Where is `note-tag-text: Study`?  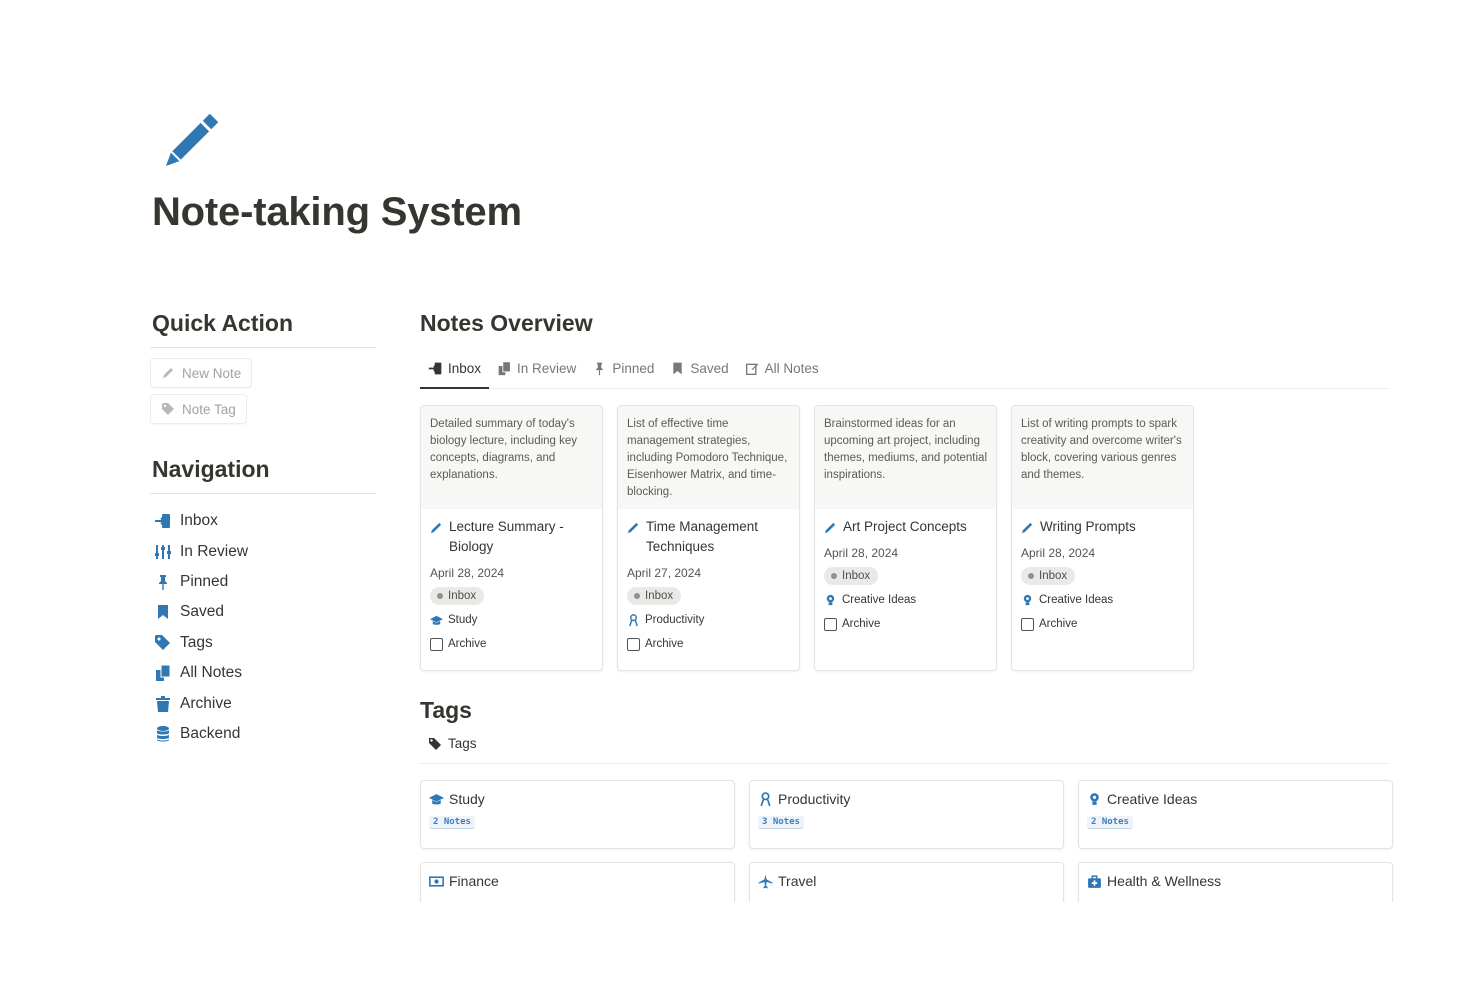
note-tag-text: Study is located at coordinates (463, 620).